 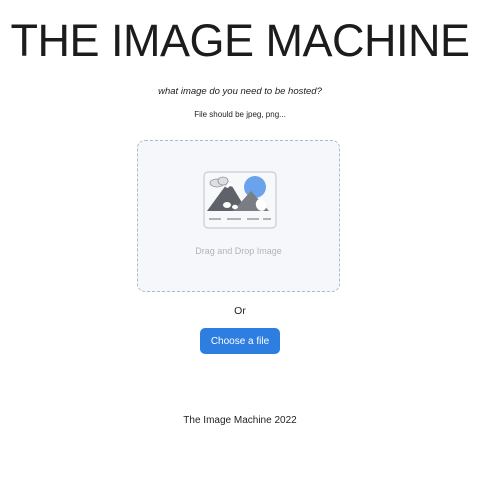 What do you see at coordinates (240, 311) in the screenshot?
I see `or-separator: Or` at bounding box center [240, 311].